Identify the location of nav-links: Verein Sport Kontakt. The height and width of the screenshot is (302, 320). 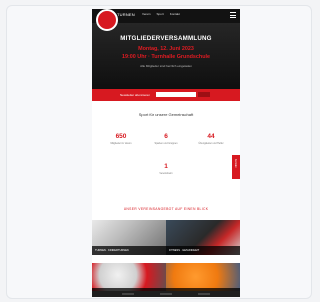
(161, 14).